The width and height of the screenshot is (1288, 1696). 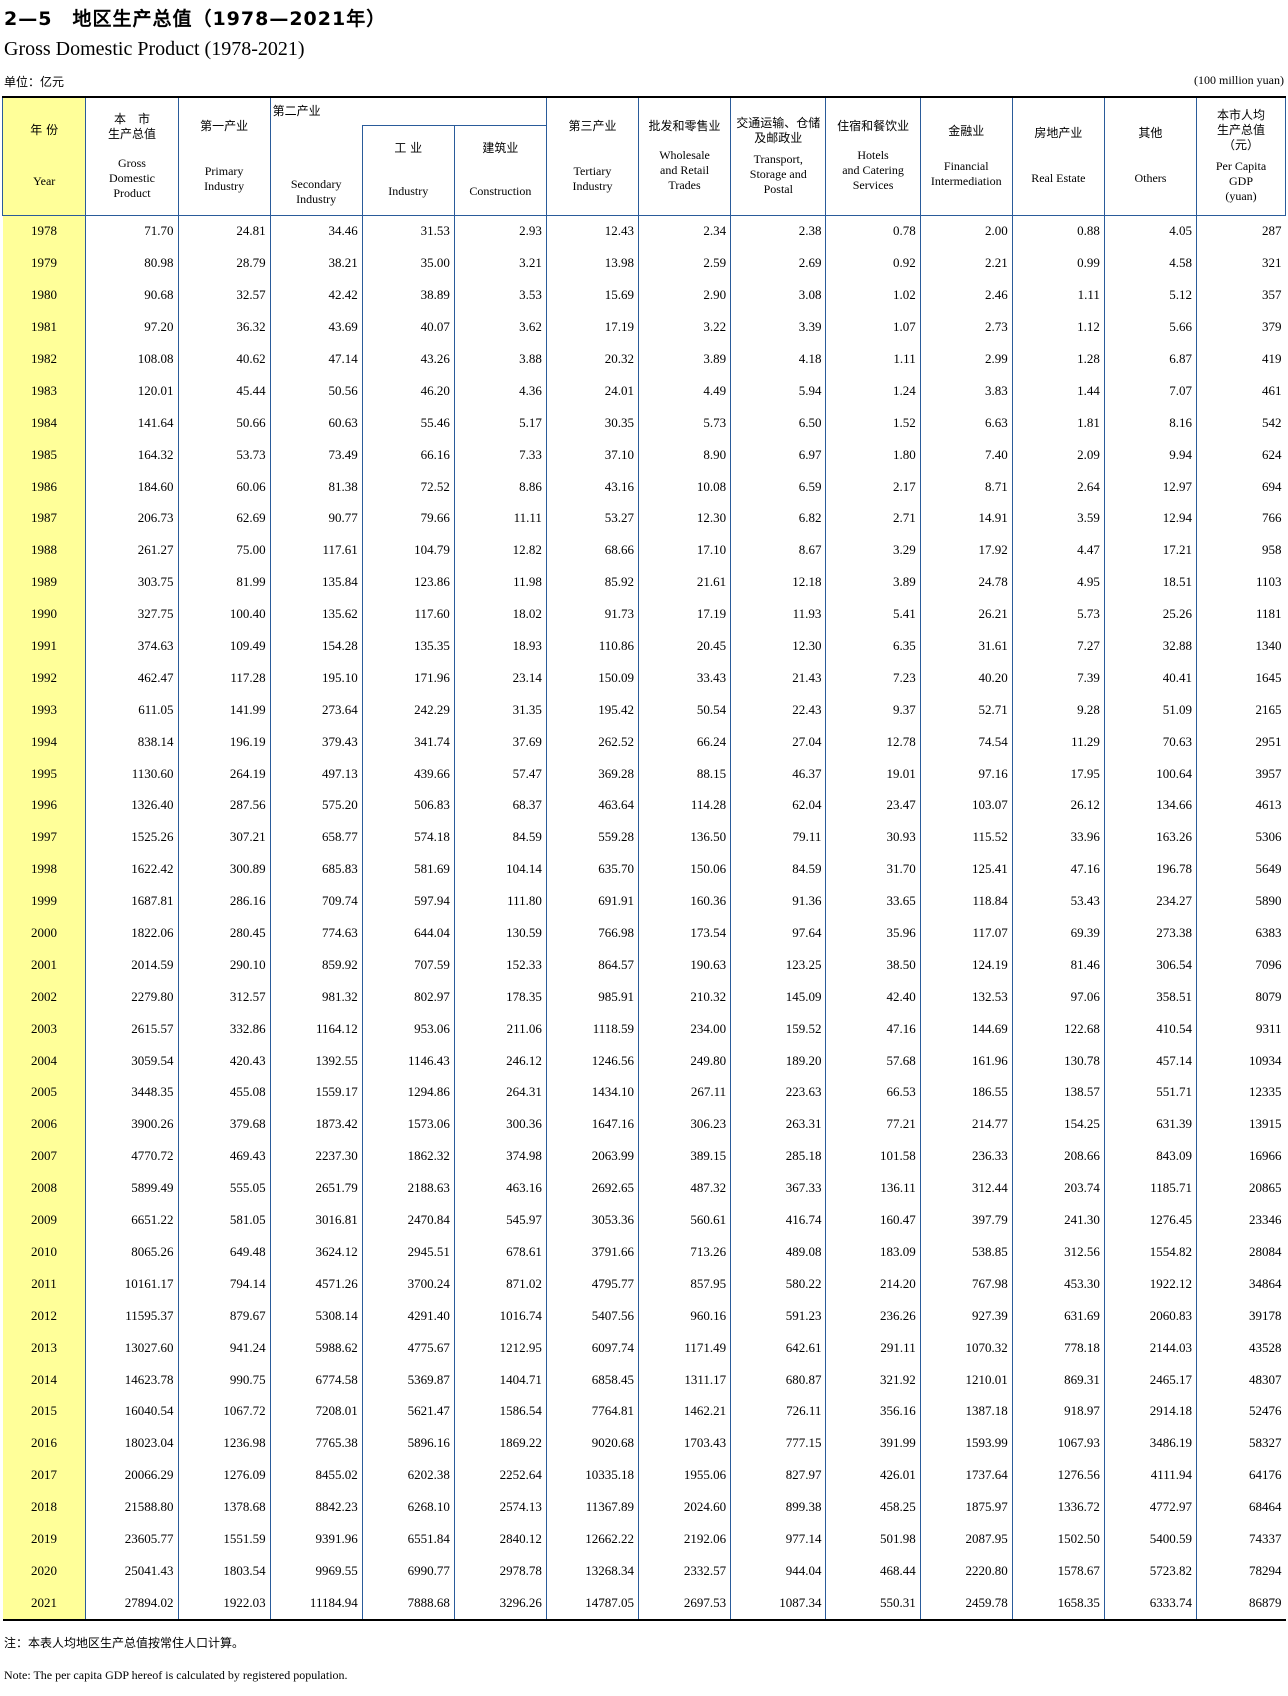 I want to click on value-cell: 332.86, so click(x=224, y=1028).